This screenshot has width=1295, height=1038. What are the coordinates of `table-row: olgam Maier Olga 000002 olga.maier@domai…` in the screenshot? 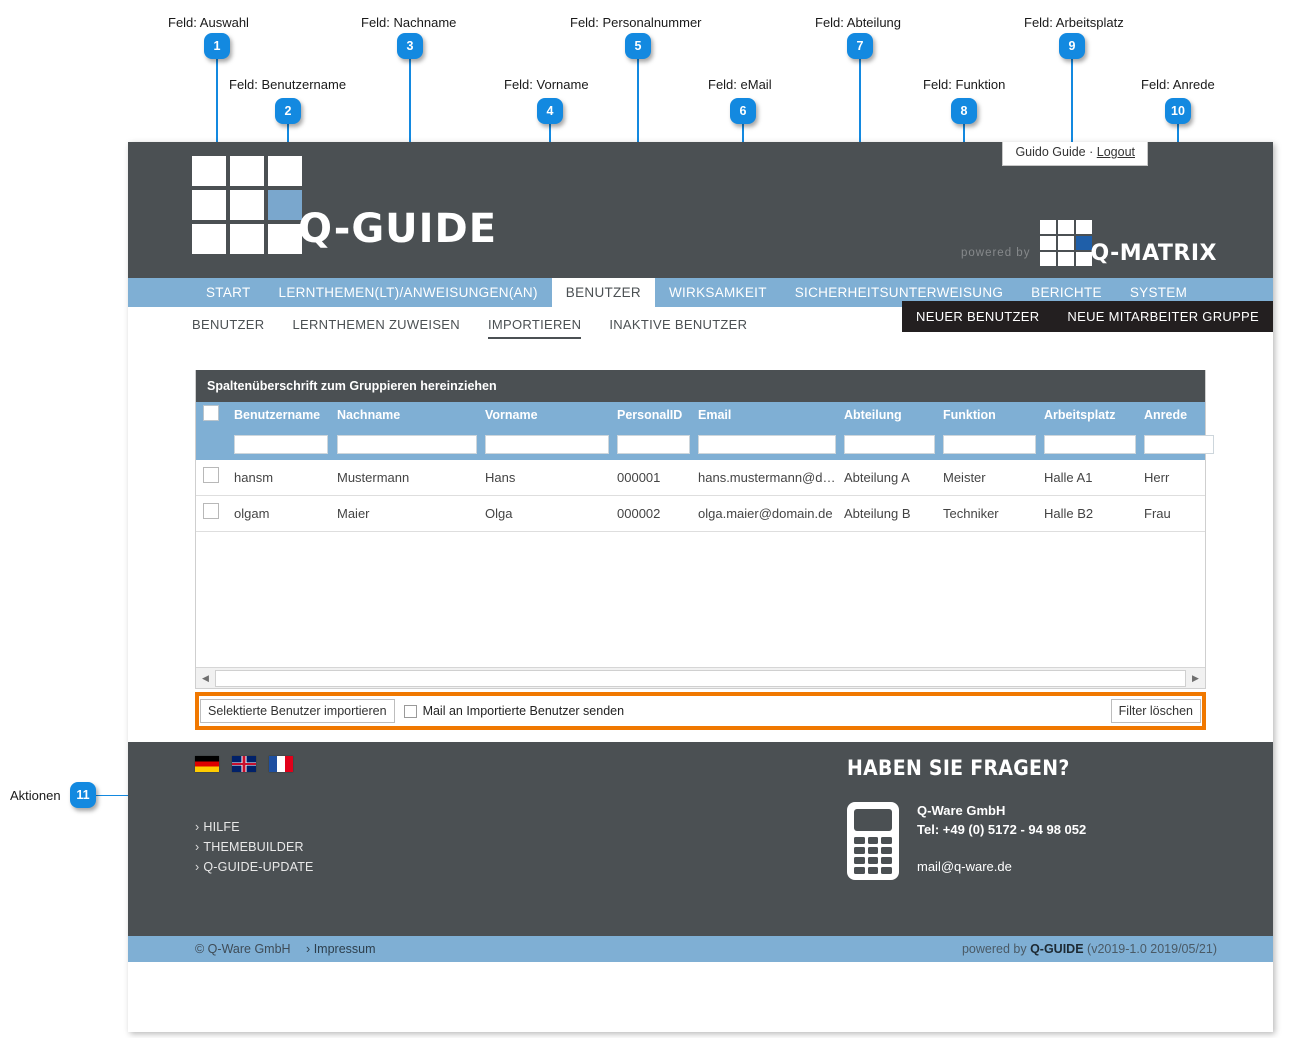 It's located at (700, 514).